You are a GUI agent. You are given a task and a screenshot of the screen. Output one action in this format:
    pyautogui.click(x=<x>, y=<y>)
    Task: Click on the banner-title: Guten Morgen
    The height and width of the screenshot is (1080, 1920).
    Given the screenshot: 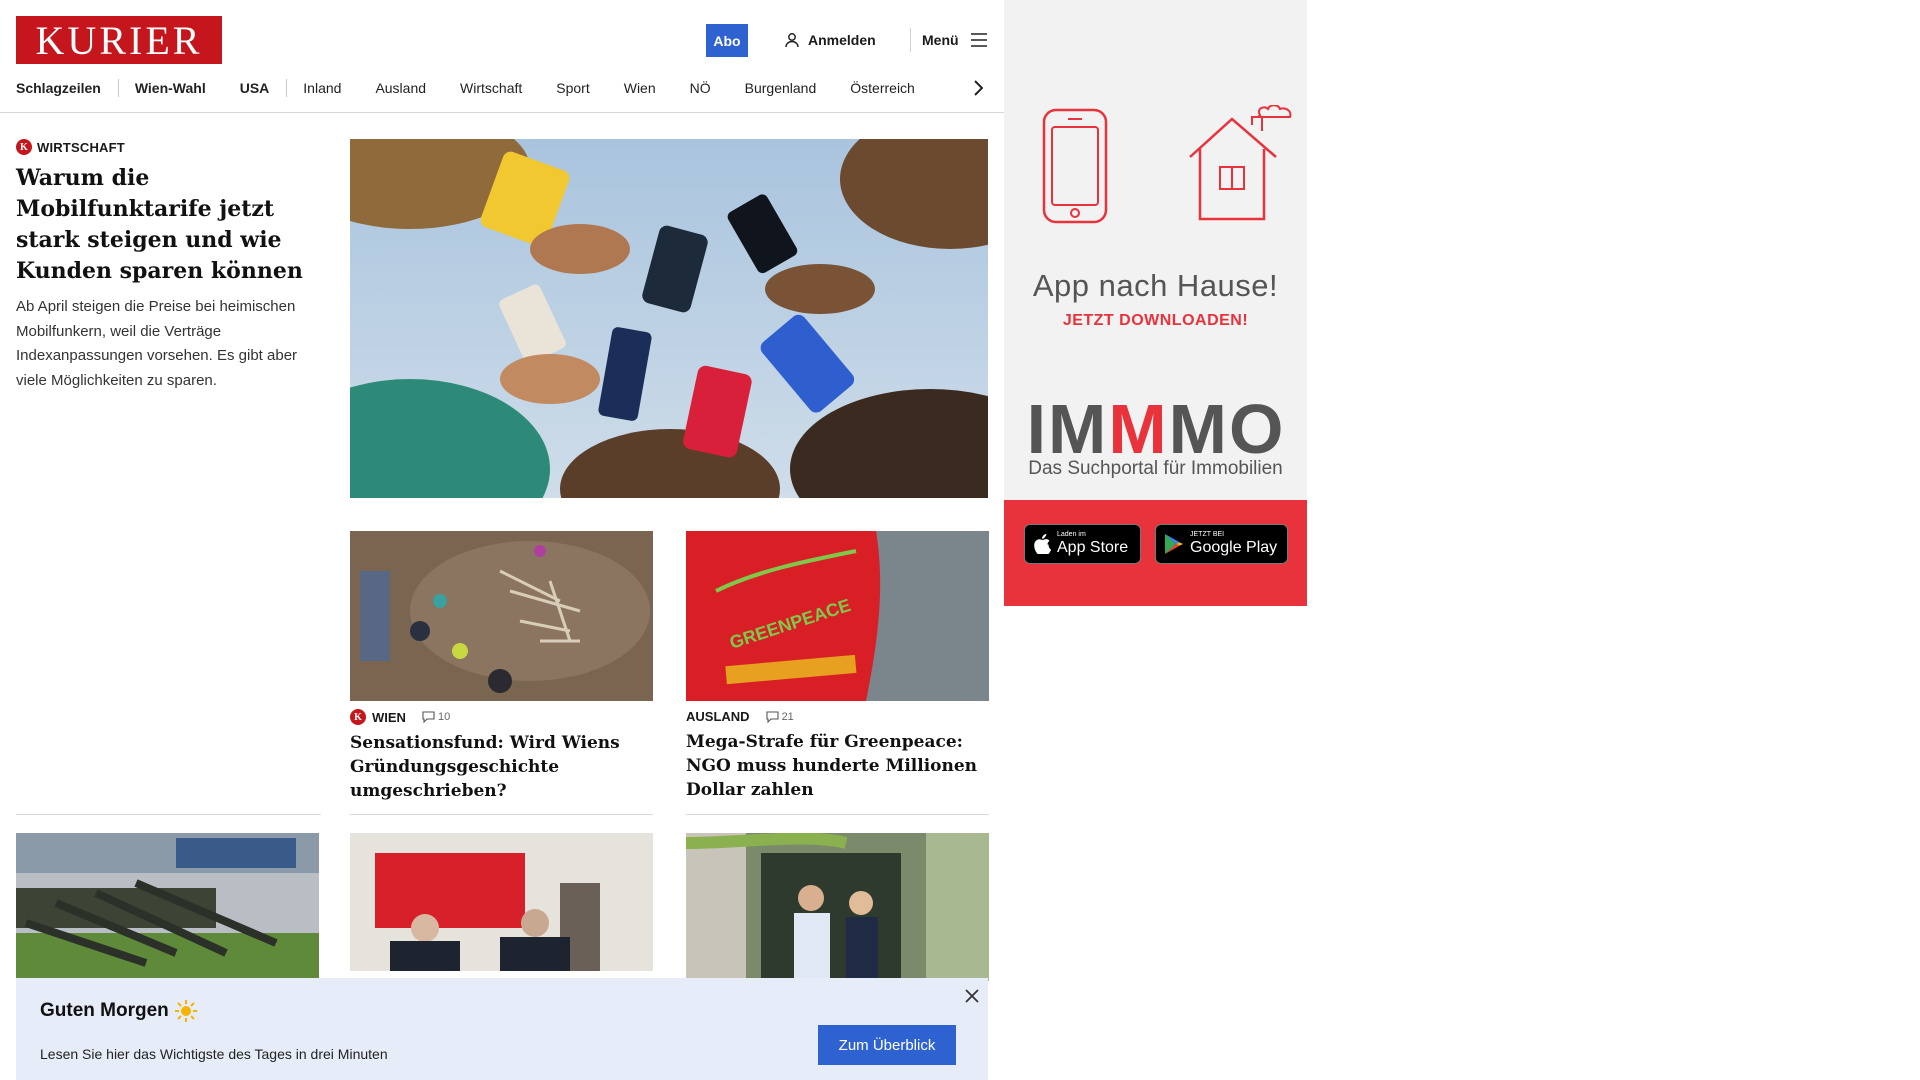 What is the action you would take?
    pyautogui.click(x=118, y=1011)
    